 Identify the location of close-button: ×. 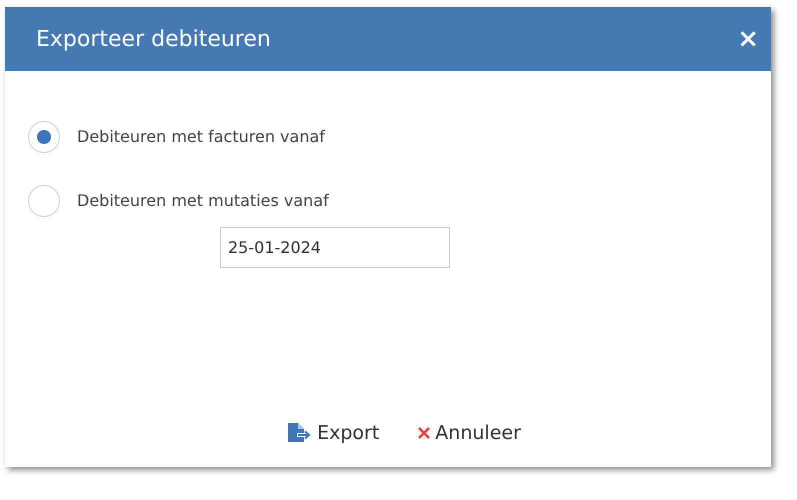
(748, 39).